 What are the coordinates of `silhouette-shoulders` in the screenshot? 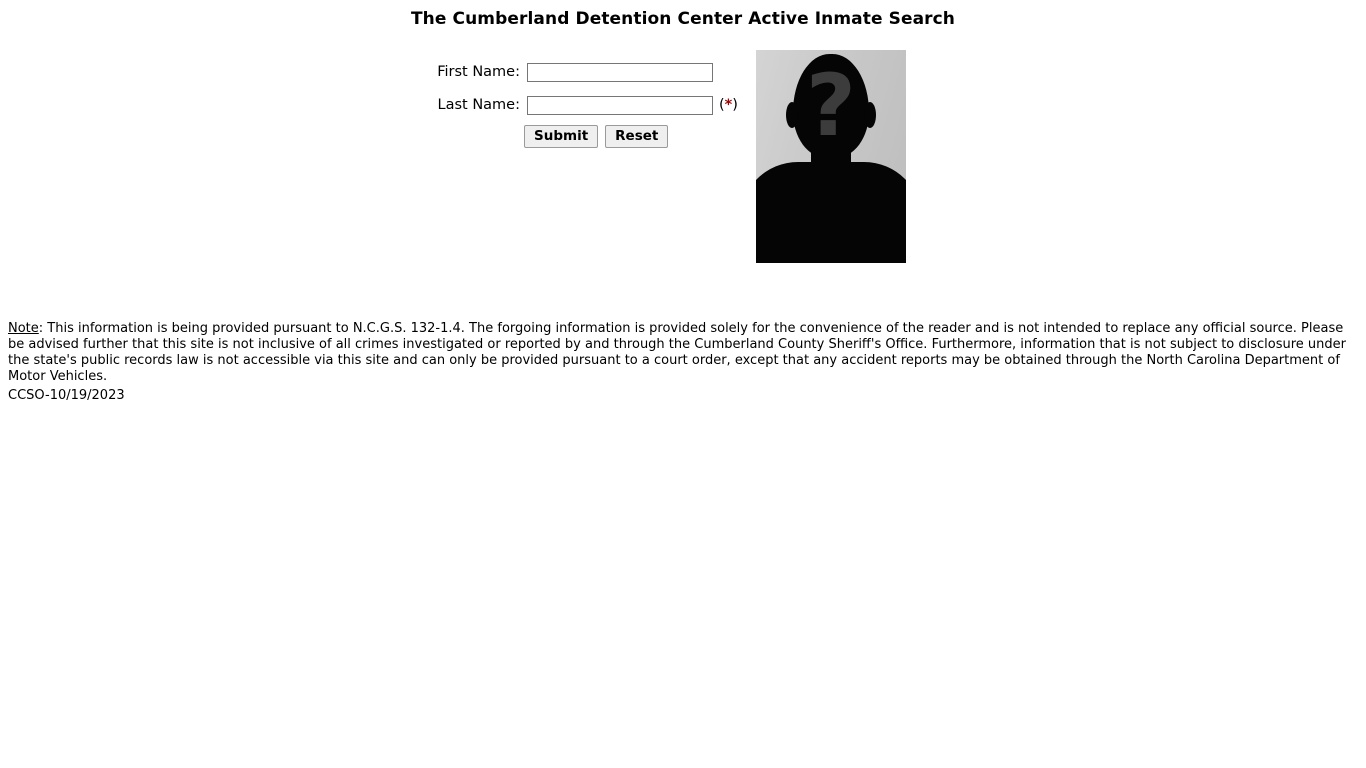 It's located at (831, 212).